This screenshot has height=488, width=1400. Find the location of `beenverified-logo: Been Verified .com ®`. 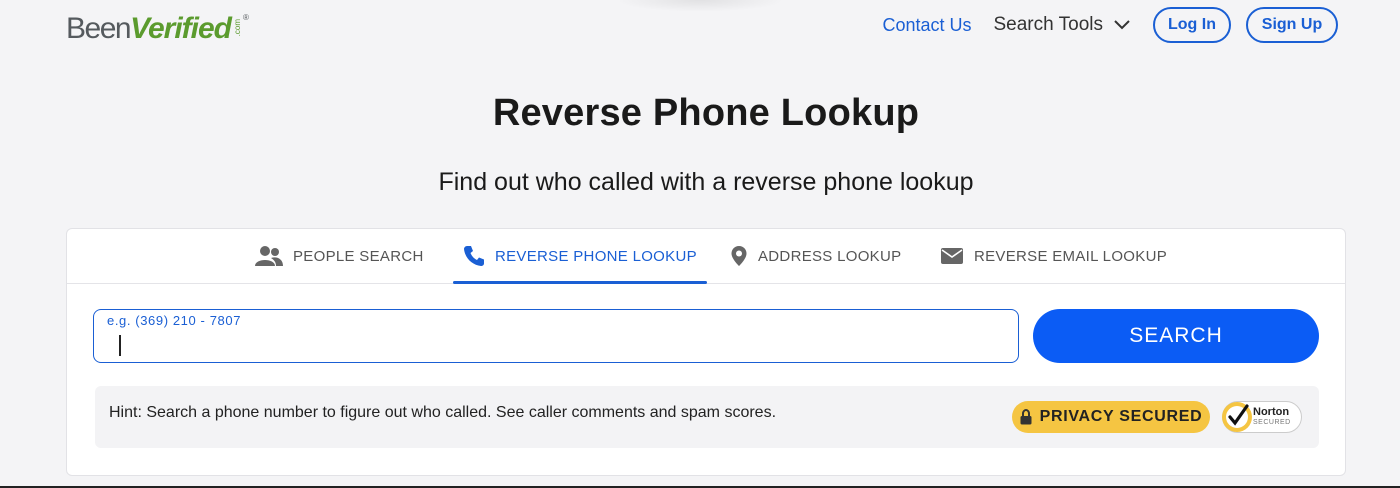

beenverified-logo: Been Verified .com ® is located at coordinates (157, 29).